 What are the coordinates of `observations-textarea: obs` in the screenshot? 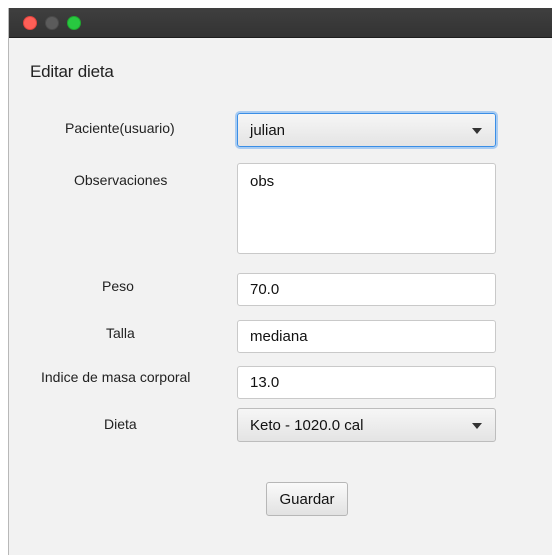 It's located at (366, 208).